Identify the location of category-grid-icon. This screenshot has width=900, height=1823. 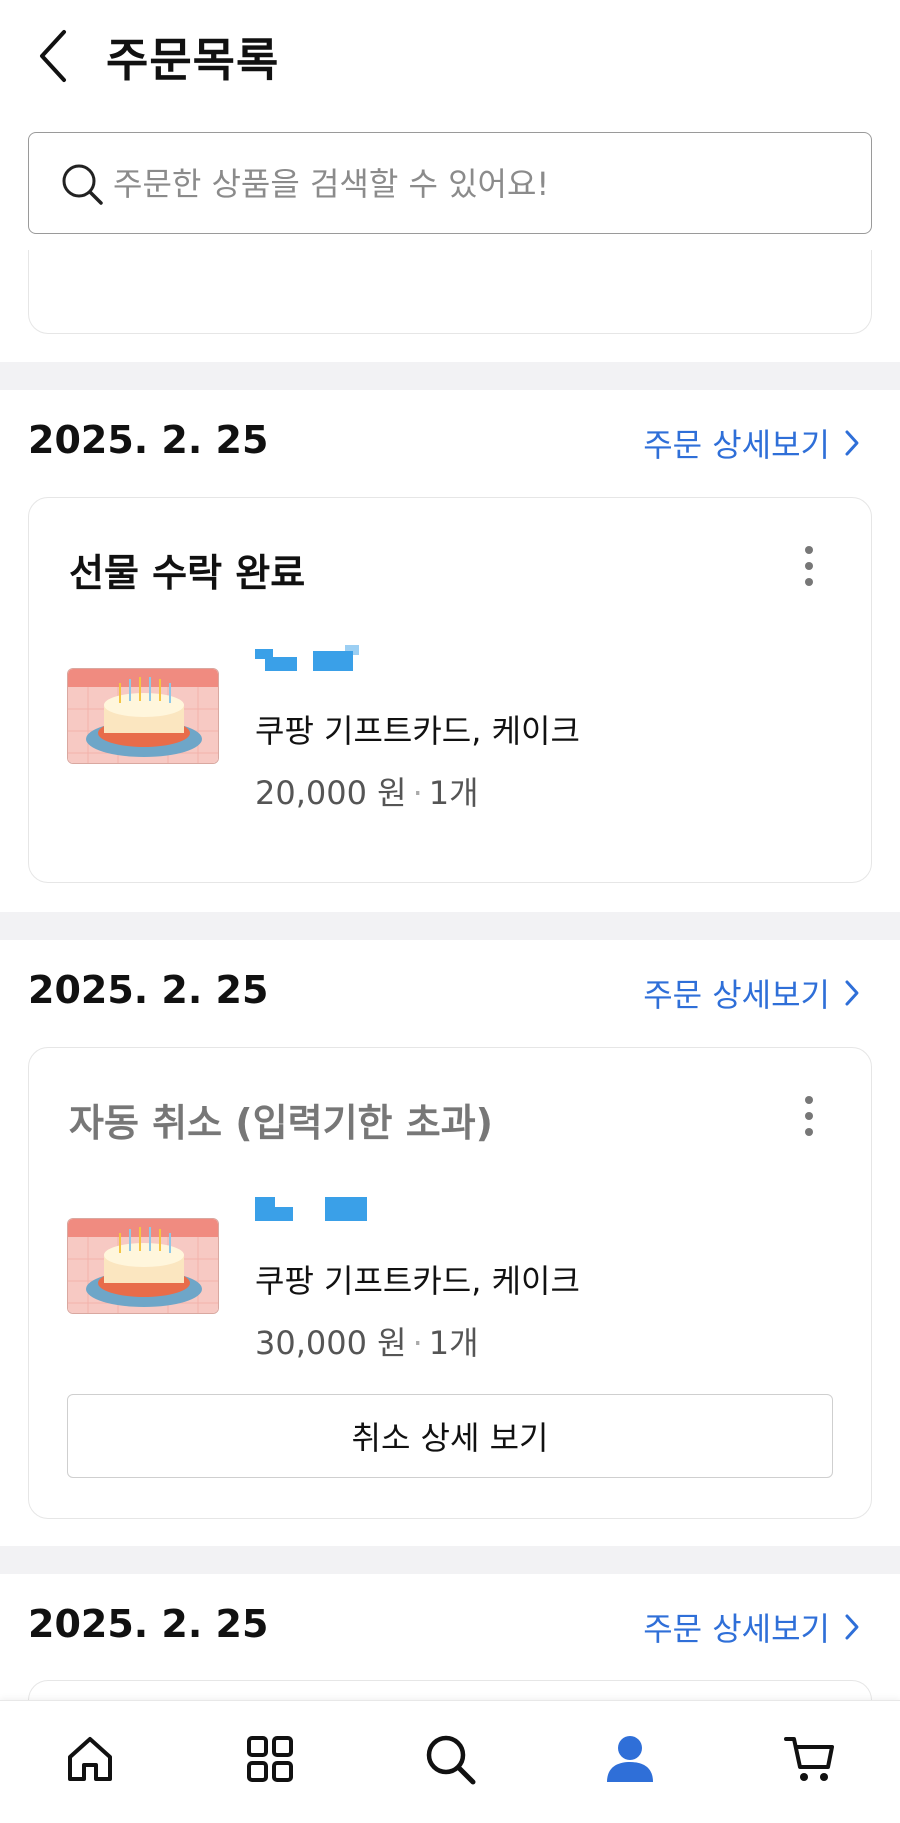
(270, 1759).